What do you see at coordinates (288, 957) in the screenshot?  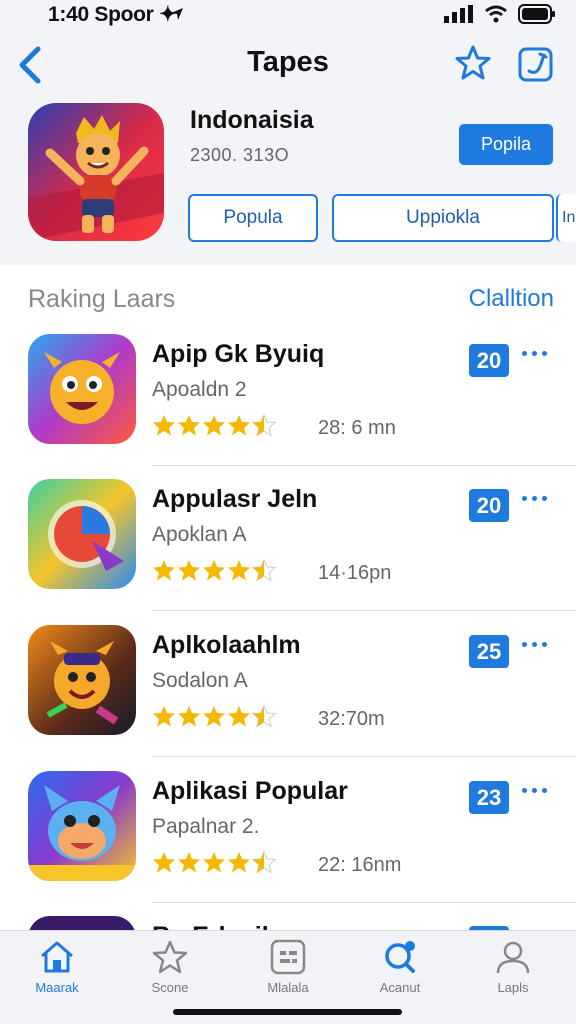 I see `grid-icon` at bounding box center [288, 957].